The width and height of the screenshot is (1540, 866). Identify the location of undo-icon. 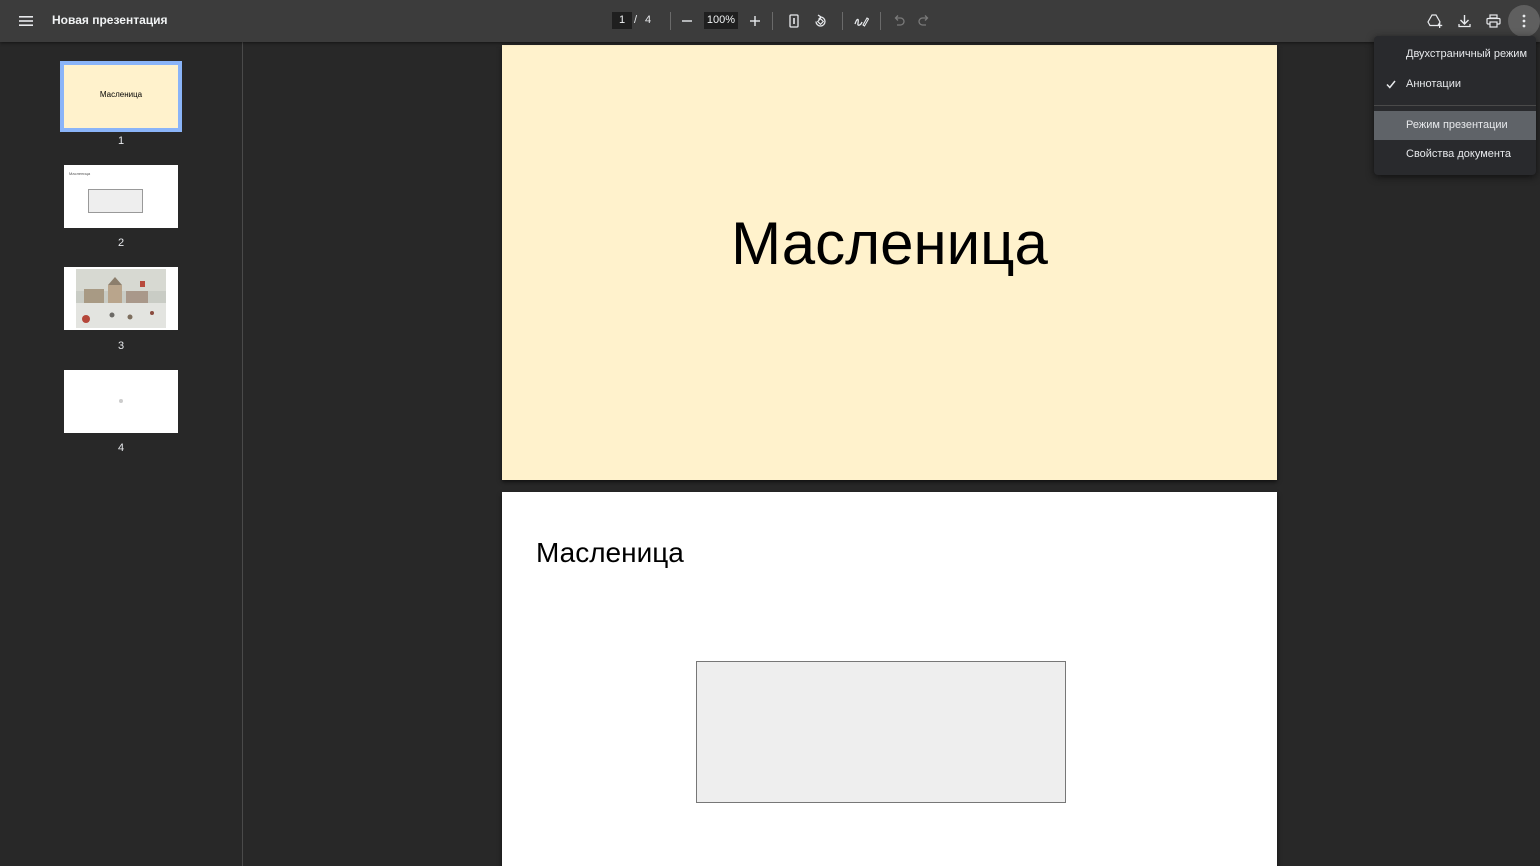
(899, 20).